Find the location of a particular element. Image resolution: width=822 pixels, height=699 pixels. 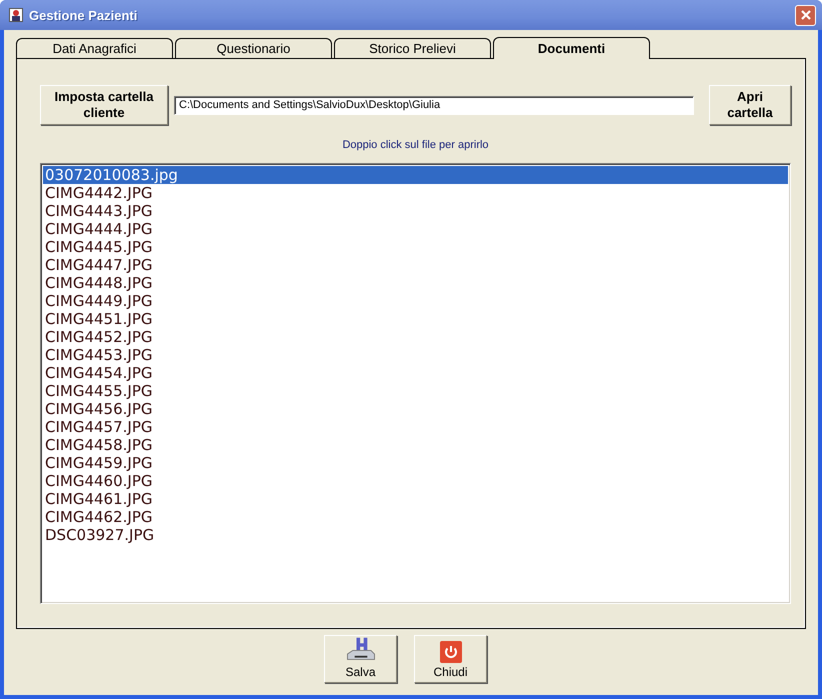

file-item: CIMG4461.JPG is located at coordinates (415, 499).